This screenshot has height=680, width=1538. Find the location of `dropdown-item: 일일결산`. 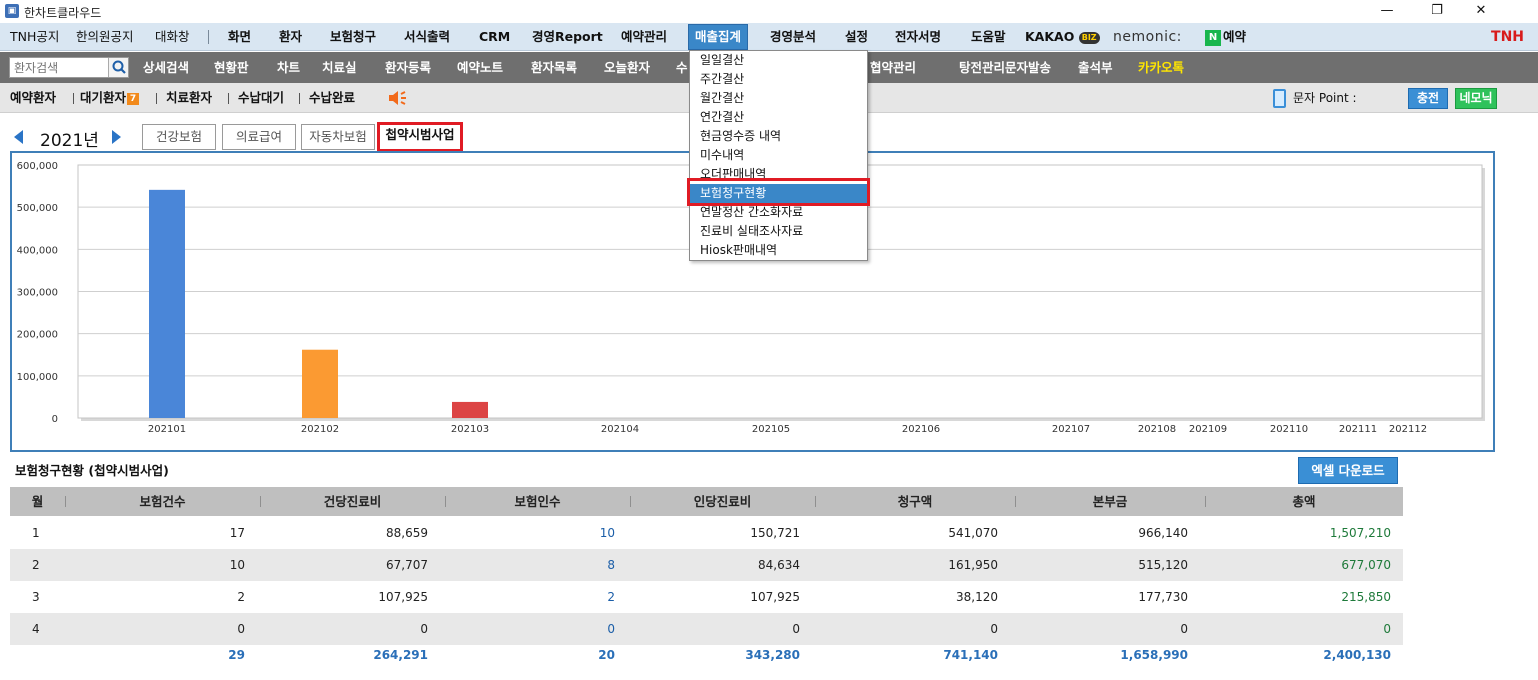

dropdown-item: 일일결산 is located at coordinates (778, 60).